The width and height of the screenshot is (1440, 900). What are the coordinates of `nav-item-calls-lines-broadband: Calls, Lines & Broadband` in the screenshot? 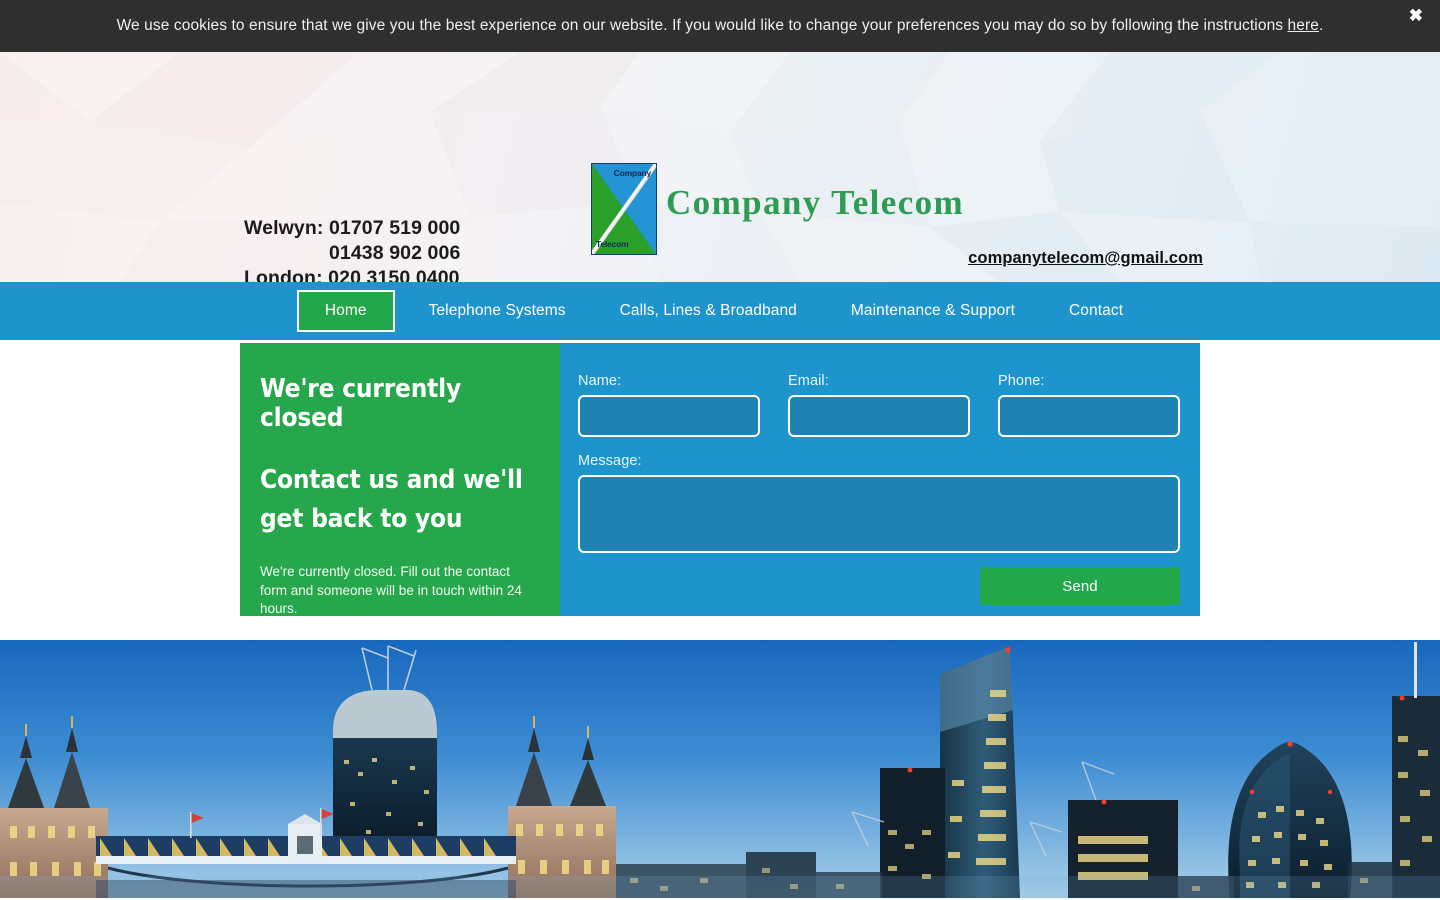 It's located at (708, 311).